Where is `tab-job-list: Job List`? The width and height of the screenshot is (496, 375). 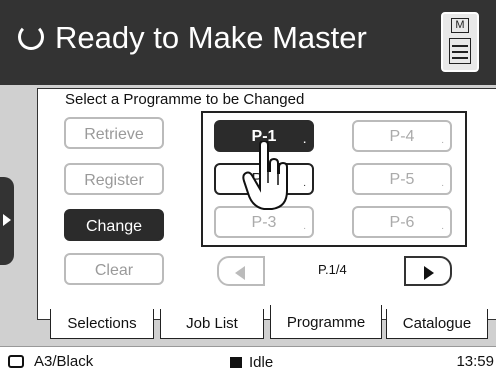 tab-job-list: Job List is located at coordinates (212, 324).